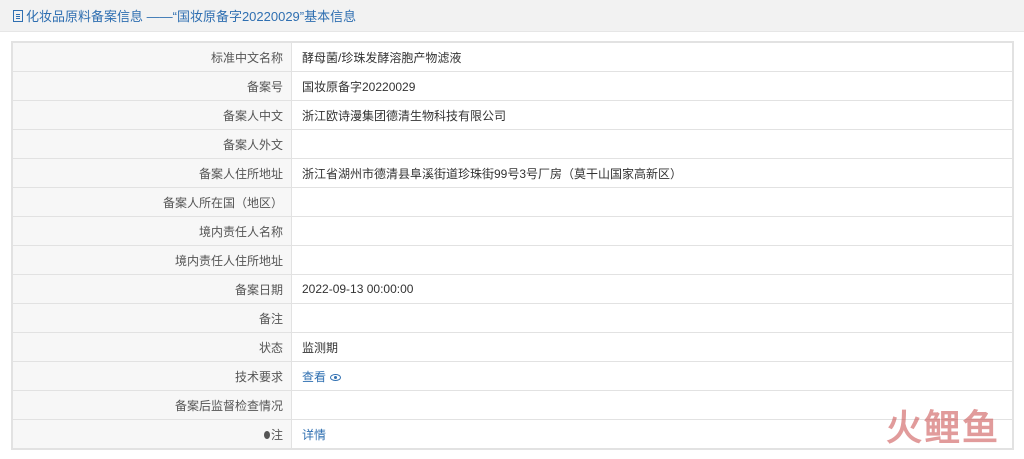 This screenshot has height=459, width=1024. What do you see at coordinates (191, 16) in the screenshot?
I see `page-title: 化妆品原料备案信息 ——“国妆原备字20220029”基本信息` at bounding box center [191, 16].